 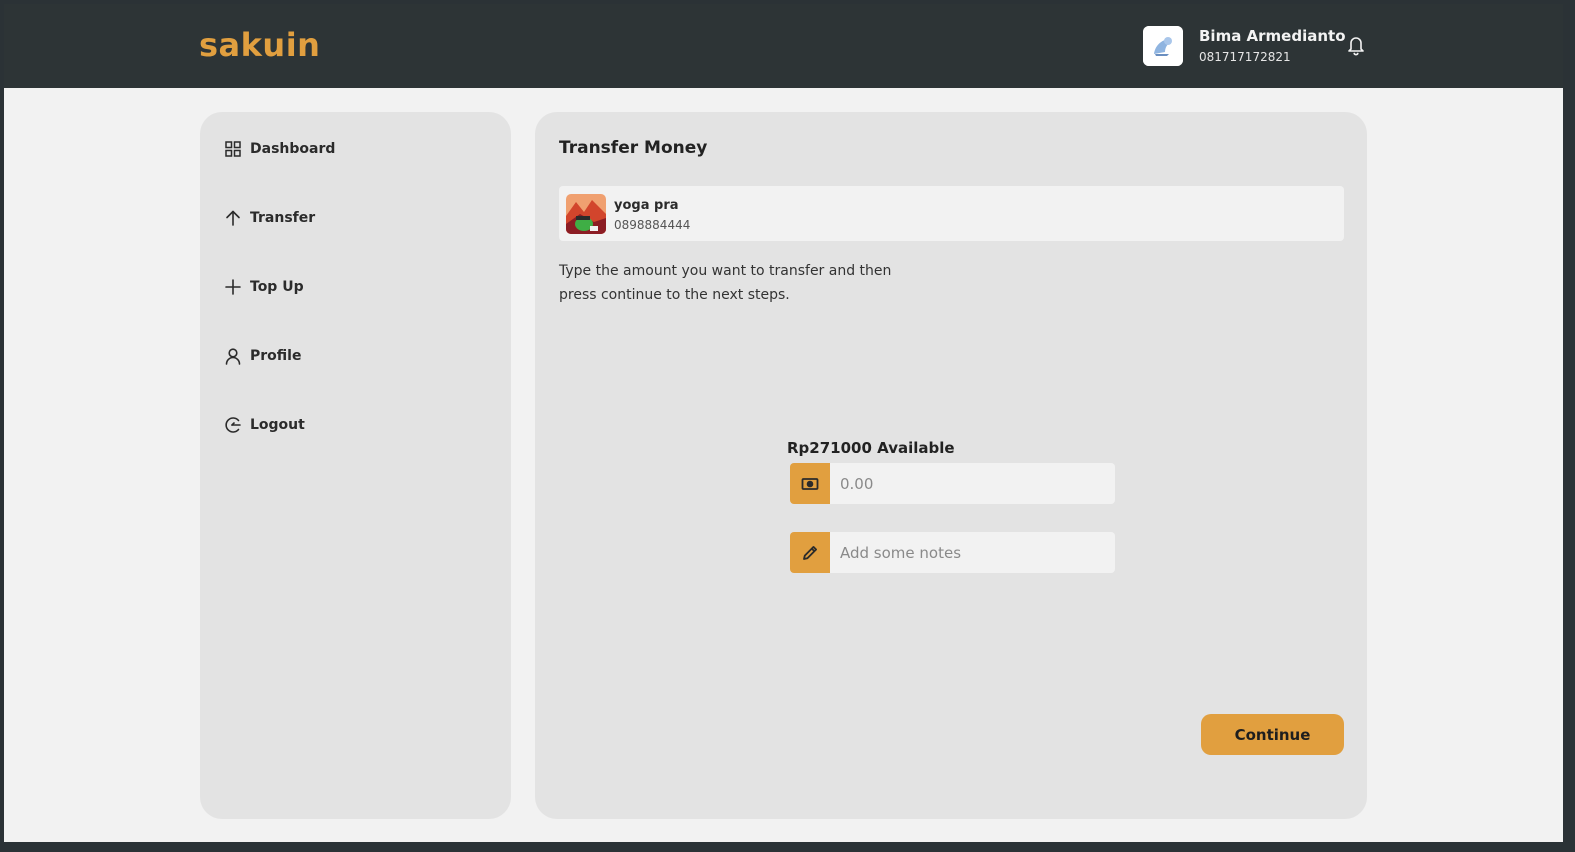 I want to click on sidebar-item-label: Transfer, so click(x=283, y=218).